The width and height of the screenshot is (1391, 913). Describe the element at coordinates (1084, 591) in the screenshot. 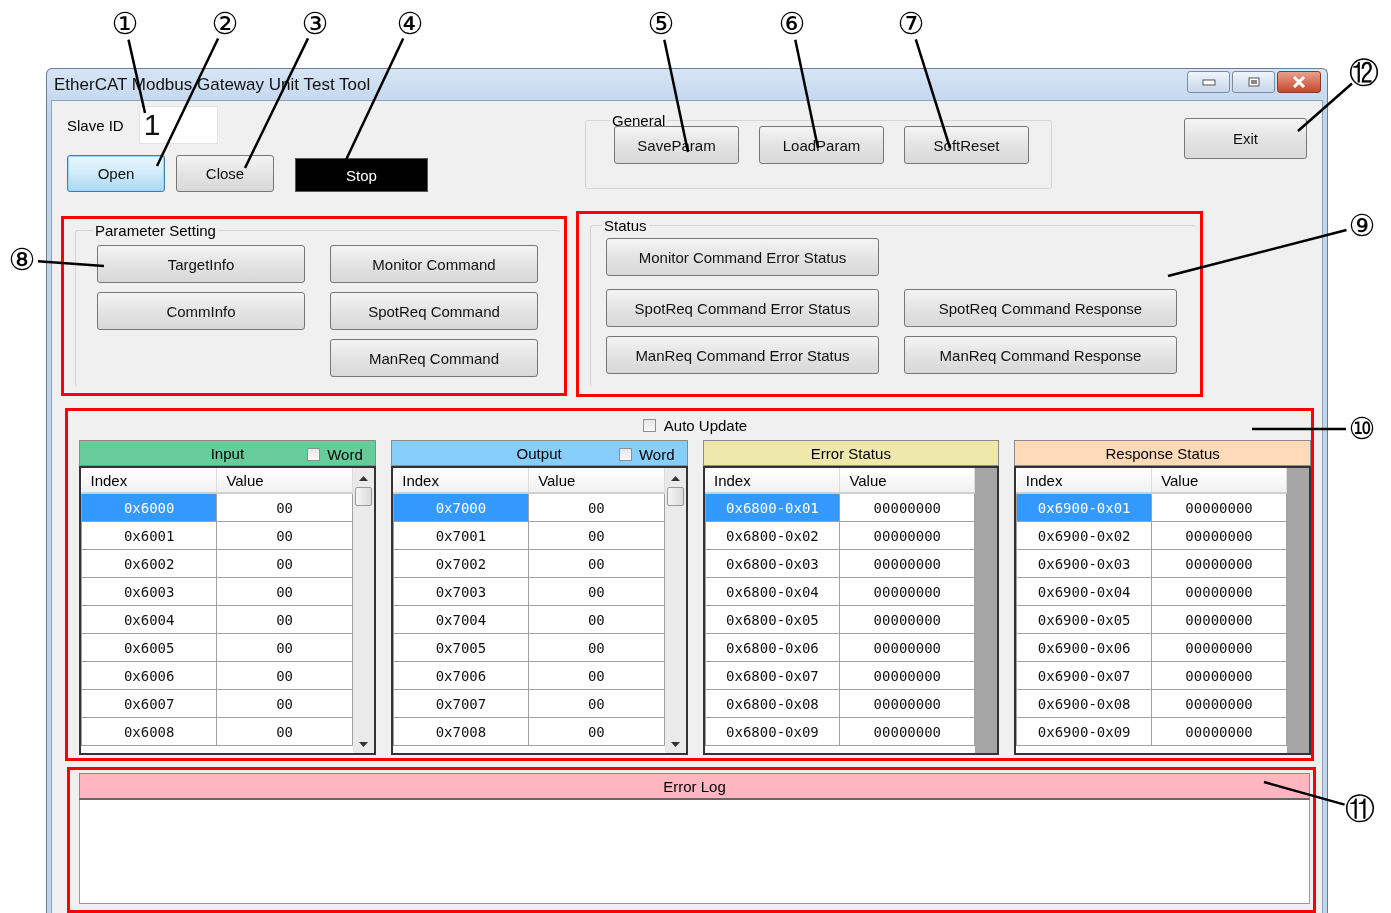

I see `table-cell: 0x6900-0x04` at that location.